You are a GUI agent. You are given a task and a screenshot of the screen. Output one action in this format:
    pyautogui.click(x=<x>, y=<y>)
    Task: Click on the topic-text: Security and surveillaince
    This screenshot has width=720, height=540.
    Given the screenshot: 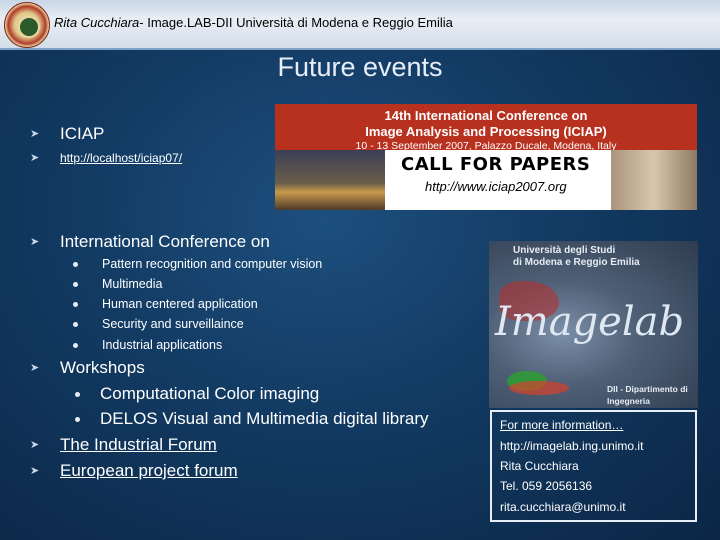 What is the action you would take?
    pyautogui.click(x=173, y=324)
    